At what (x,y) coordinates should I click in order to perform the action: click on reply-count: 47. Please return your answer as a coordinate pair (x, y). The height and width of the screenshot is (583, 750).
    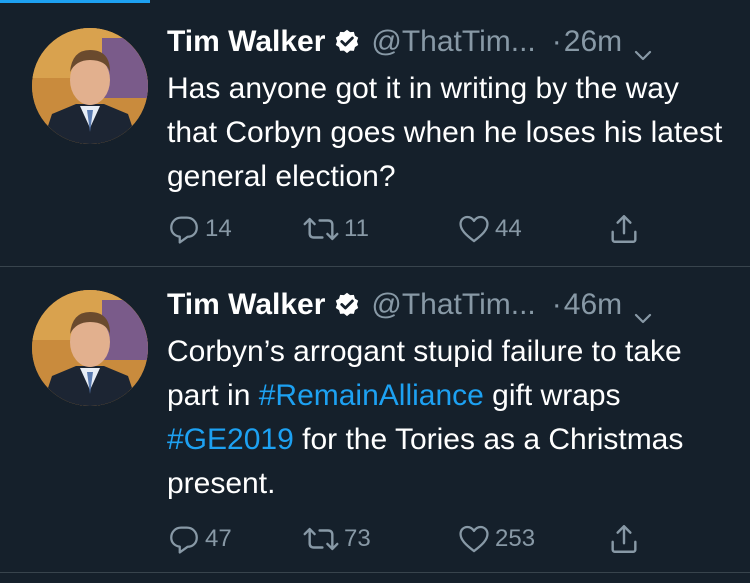
    Looking at the image, I should click on (218, 538).